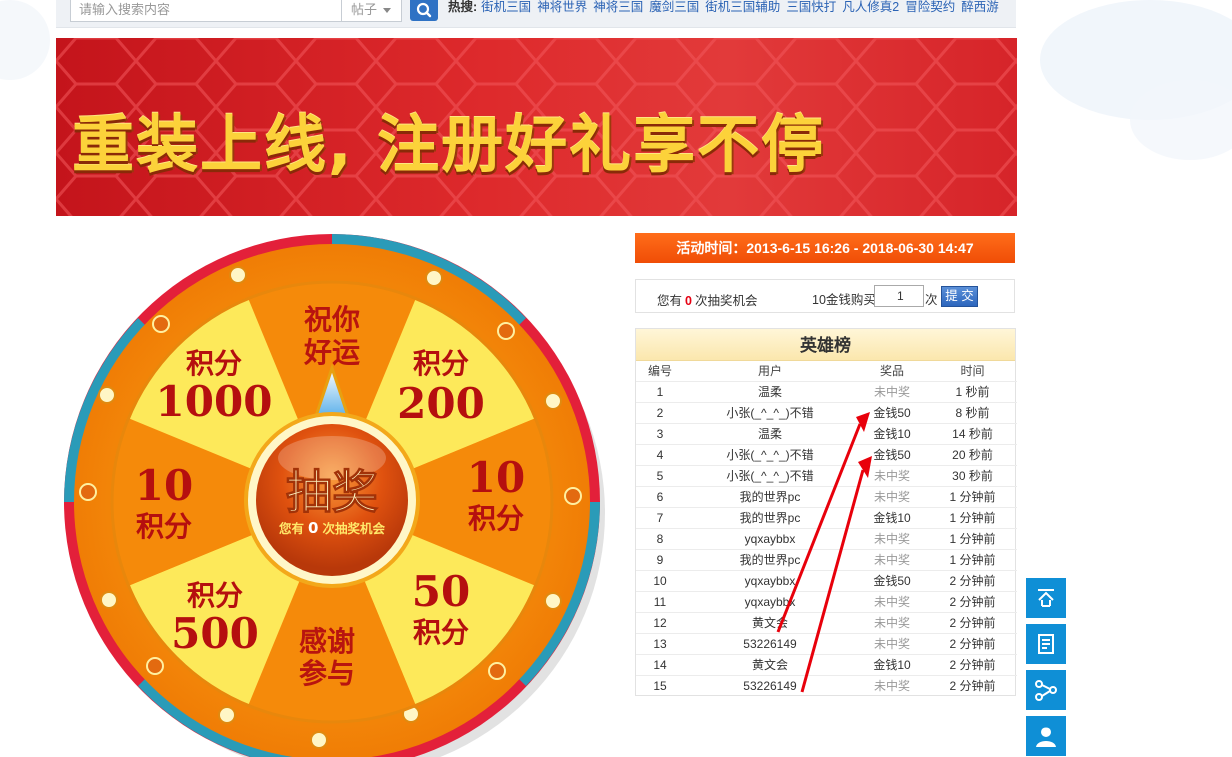  What do you see at coordinates (688, 301) in the screenshot?
I see `chance-count: 0` at bounding box center [688, 301].